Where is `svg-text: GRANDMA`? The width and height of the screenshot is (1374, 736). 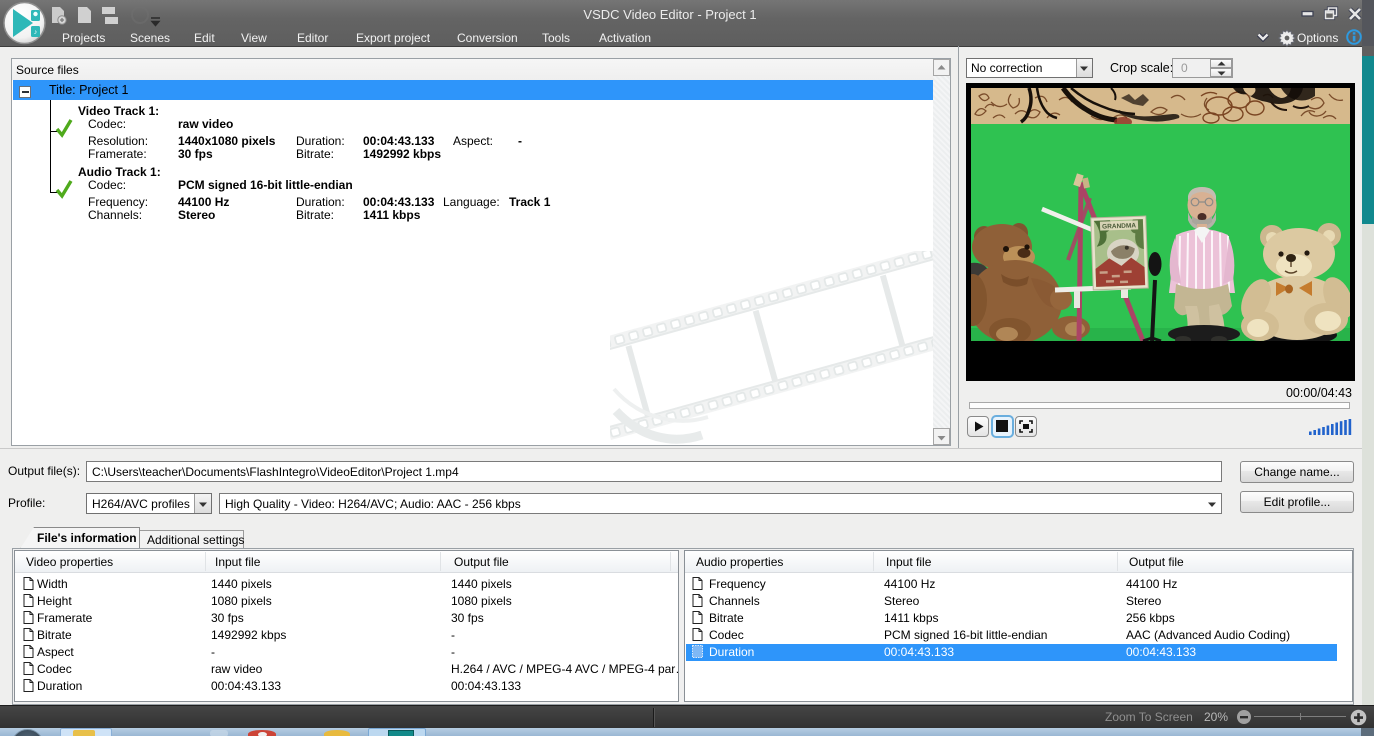 svg-text: GRANDMA is located at coordinates (1119, 226).